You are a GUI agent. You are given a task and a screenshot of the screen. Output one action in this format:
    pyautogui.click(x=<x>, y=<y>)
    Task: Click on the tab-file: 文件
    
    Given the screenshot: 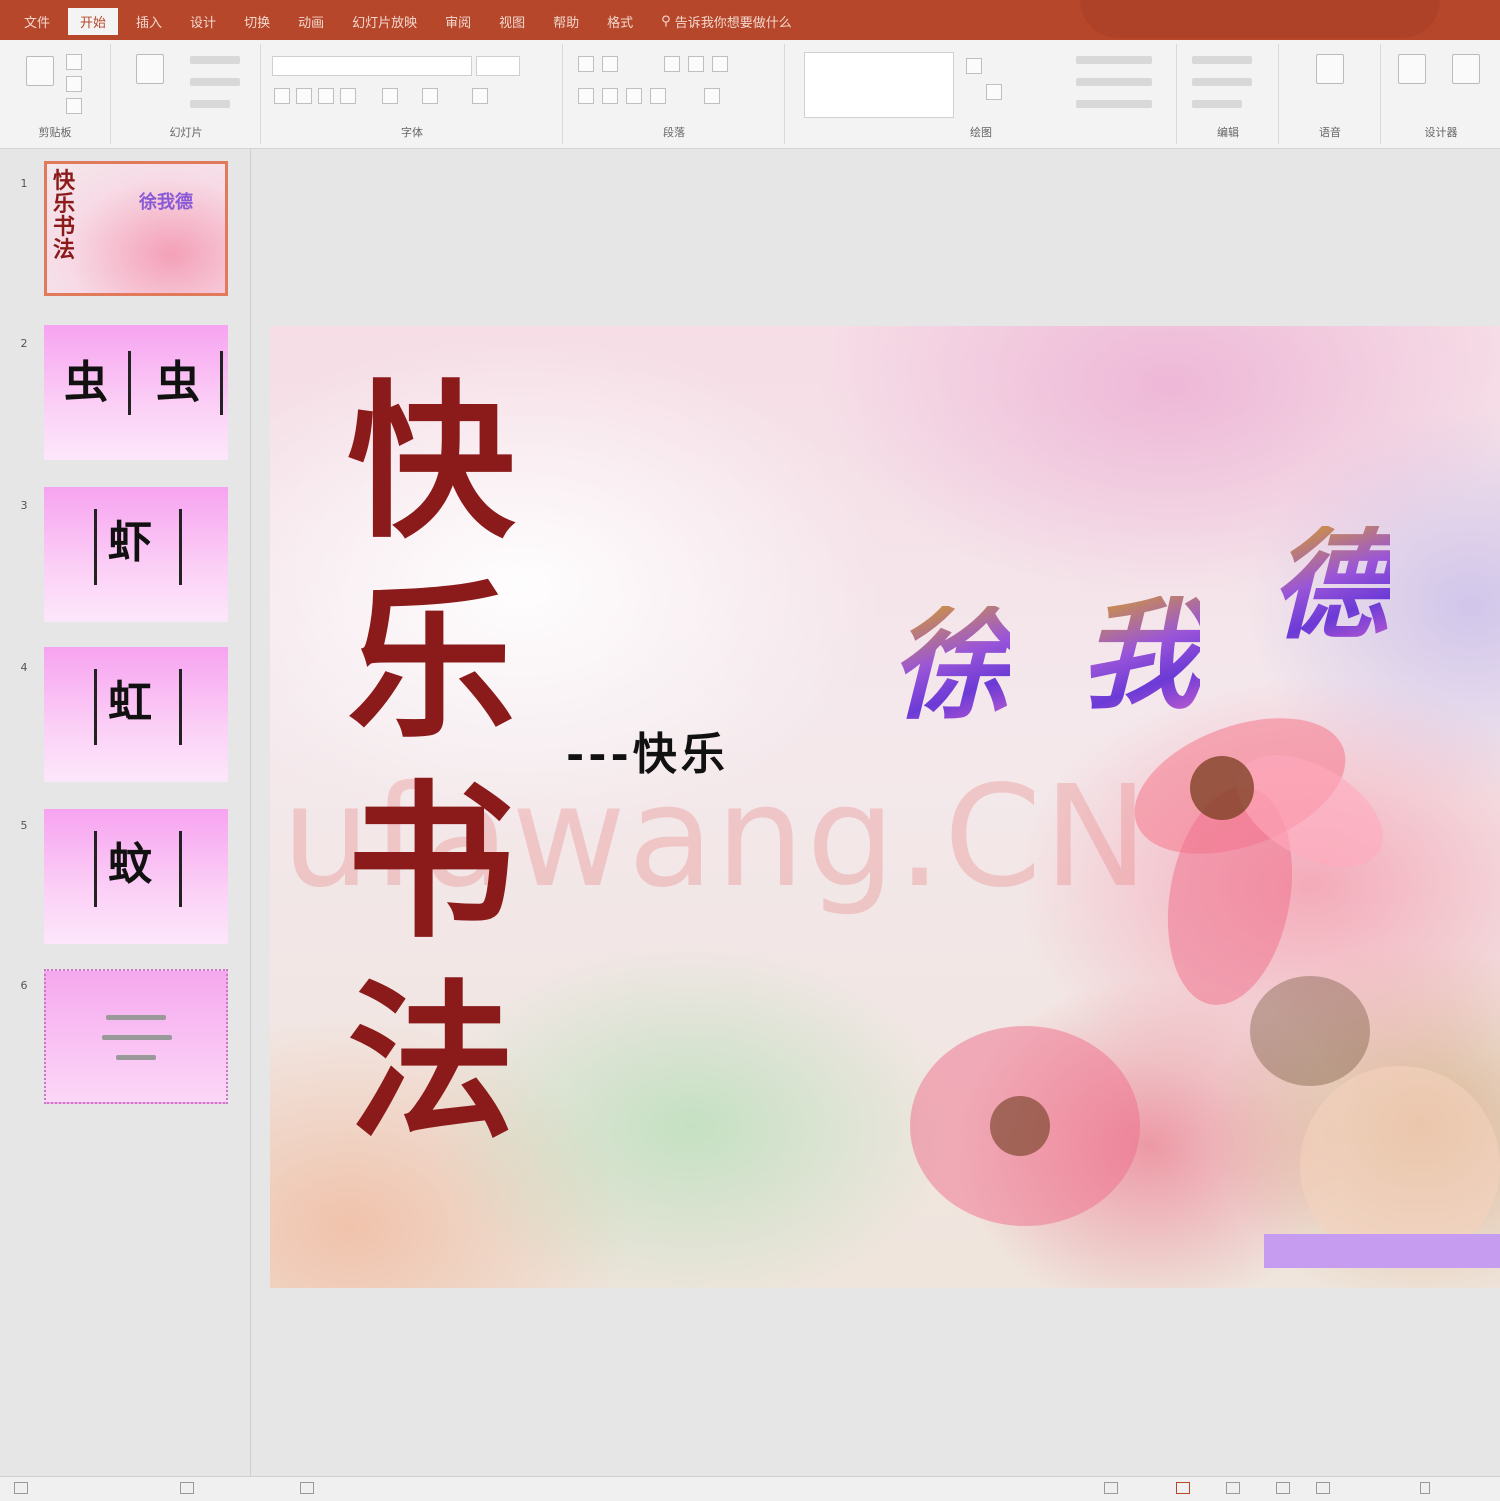 What is the action you would take?
    pyautogui.click(x=37, y=21)
    